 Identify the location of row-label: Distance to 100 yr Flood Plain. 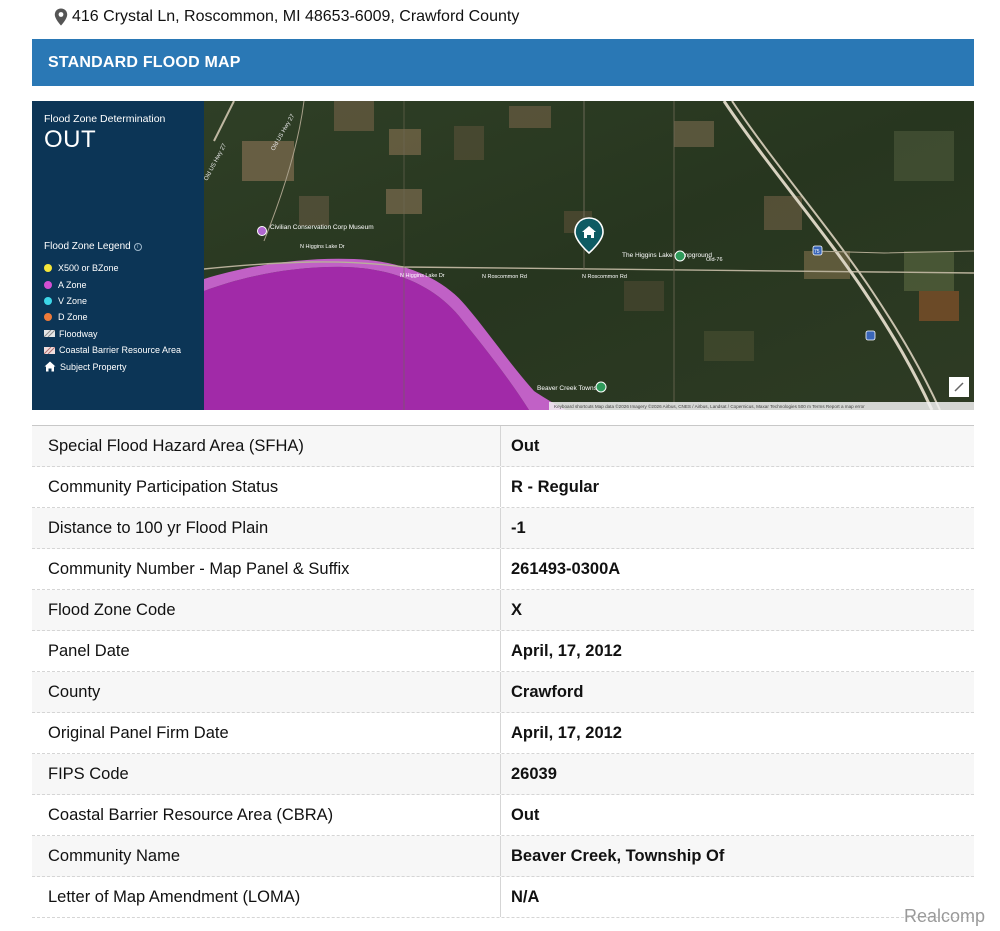
(266, 528).